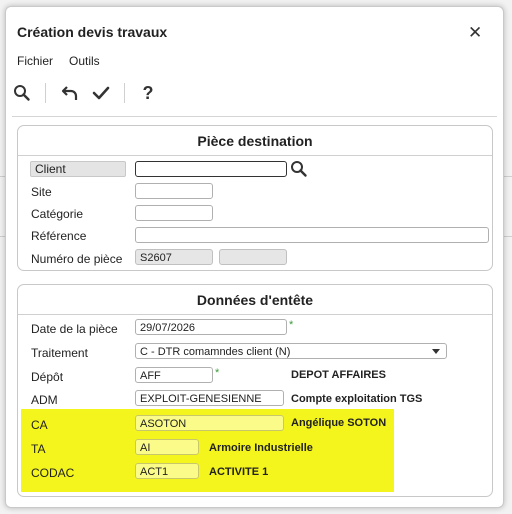 The image size is (512, 514). What do you see at coordinates (174, 213) in the screenshot?
I see `categorie-field` at bounding box center [174, 213].